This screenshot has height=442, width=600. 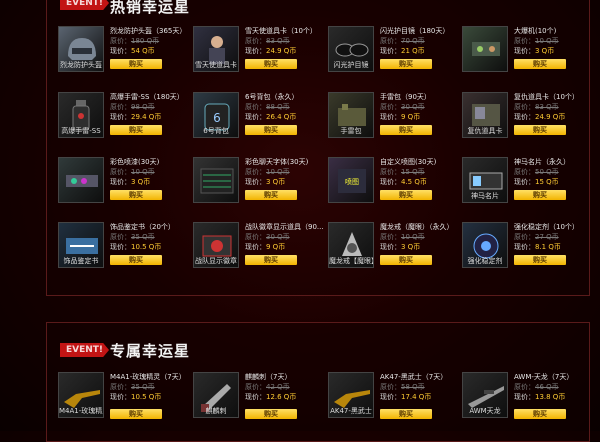 I want to click on item-info: AK47-黑武士（7天） 原价：58 Q币 现价：17.4 Q币, so click(x=422, y=387).